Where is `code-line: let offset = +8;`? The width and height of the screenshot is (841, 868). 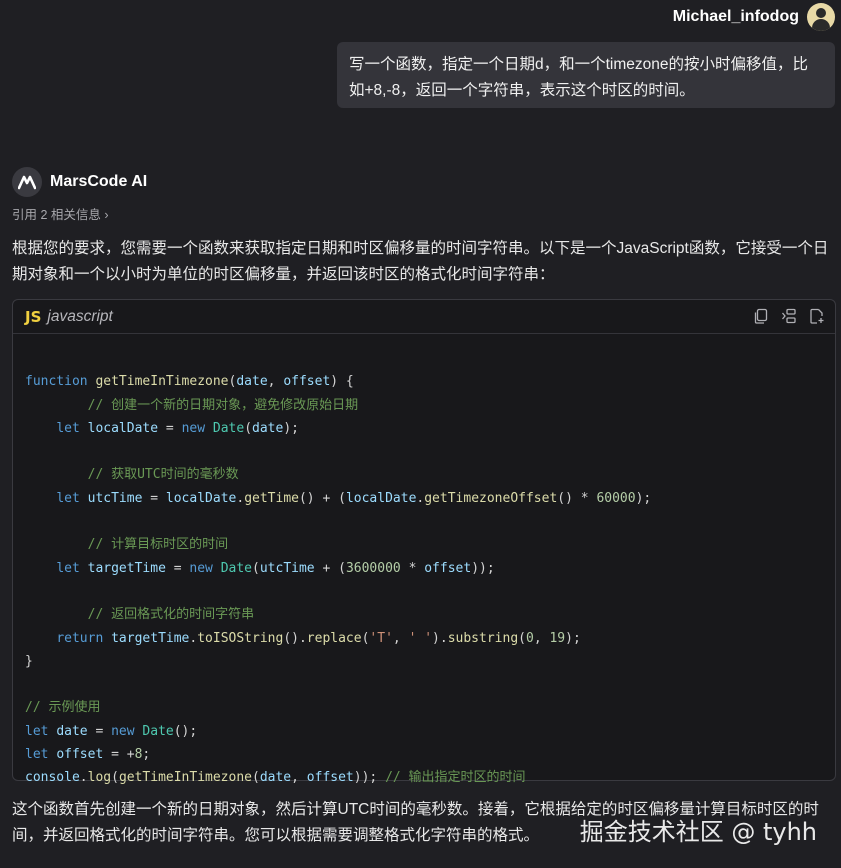
code-line: let offset = +8; is located at coordinates (88, 755).